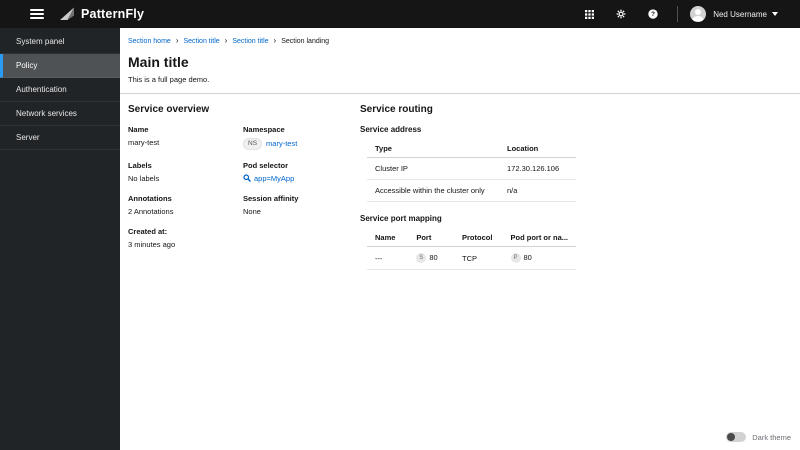 Image resolution: width=800 pixels, height=450 pixels. What do you see at coordinates (60, 90) in the screenshot?
I see `sidebar-item-authentication: Authentication` at bounding box center [60, 90].